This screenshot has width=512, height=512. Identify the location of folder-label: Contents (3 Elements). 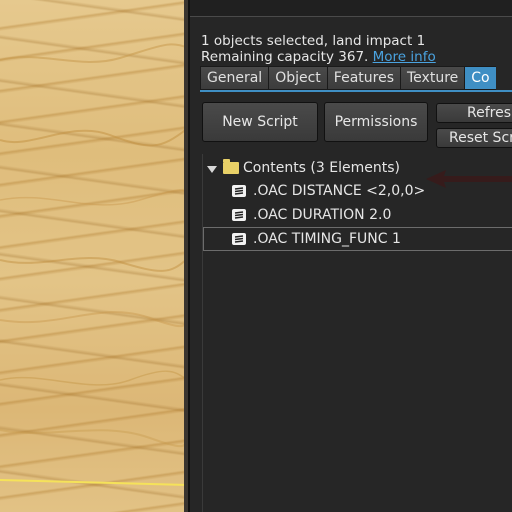
(321, 168).